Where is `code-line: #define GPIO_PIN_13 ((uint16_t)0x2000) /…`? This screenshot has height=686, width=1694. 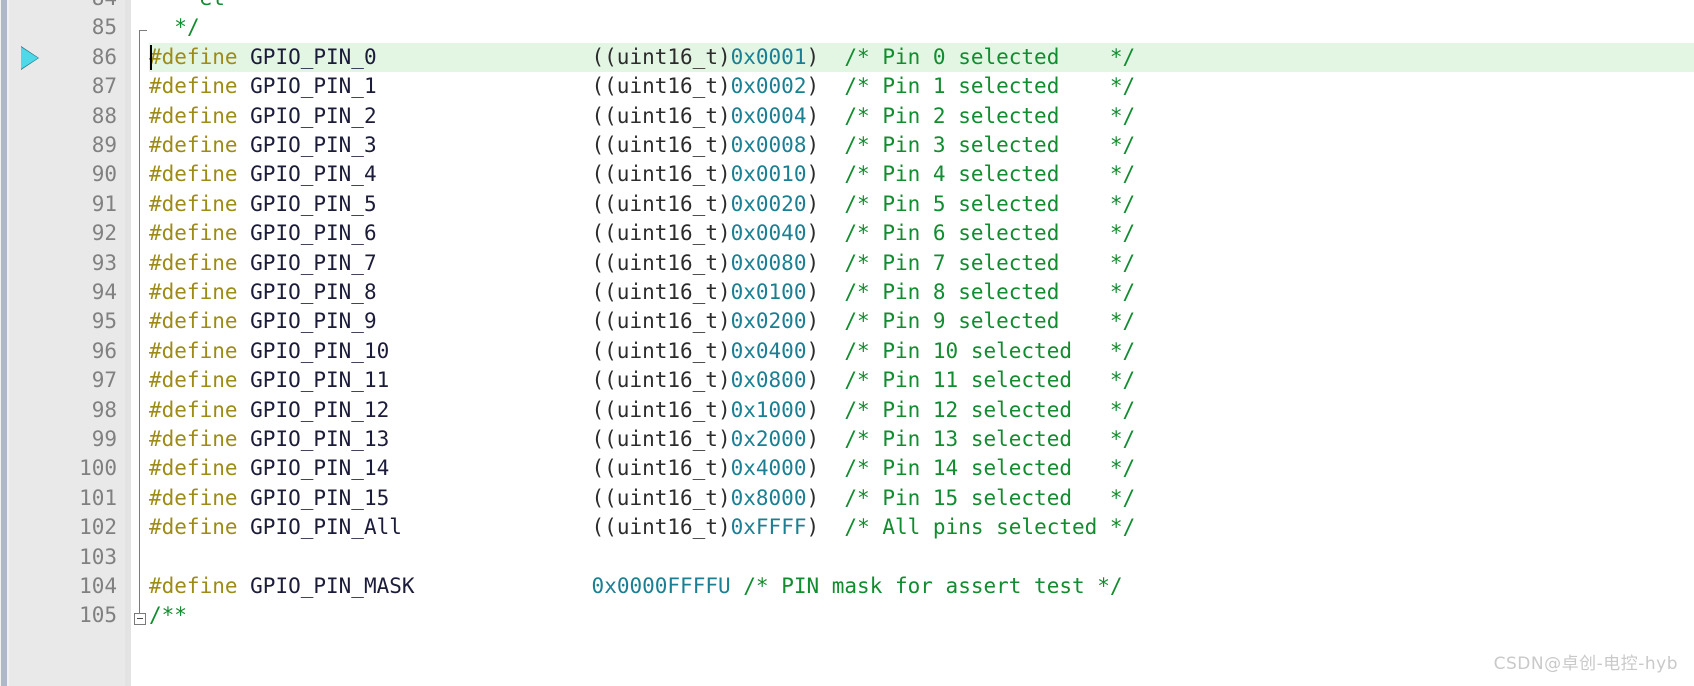
code-line: #define GPIO_PIN_13 ((uint16_t)0x2000) /… is located at coordinates (921, 439).